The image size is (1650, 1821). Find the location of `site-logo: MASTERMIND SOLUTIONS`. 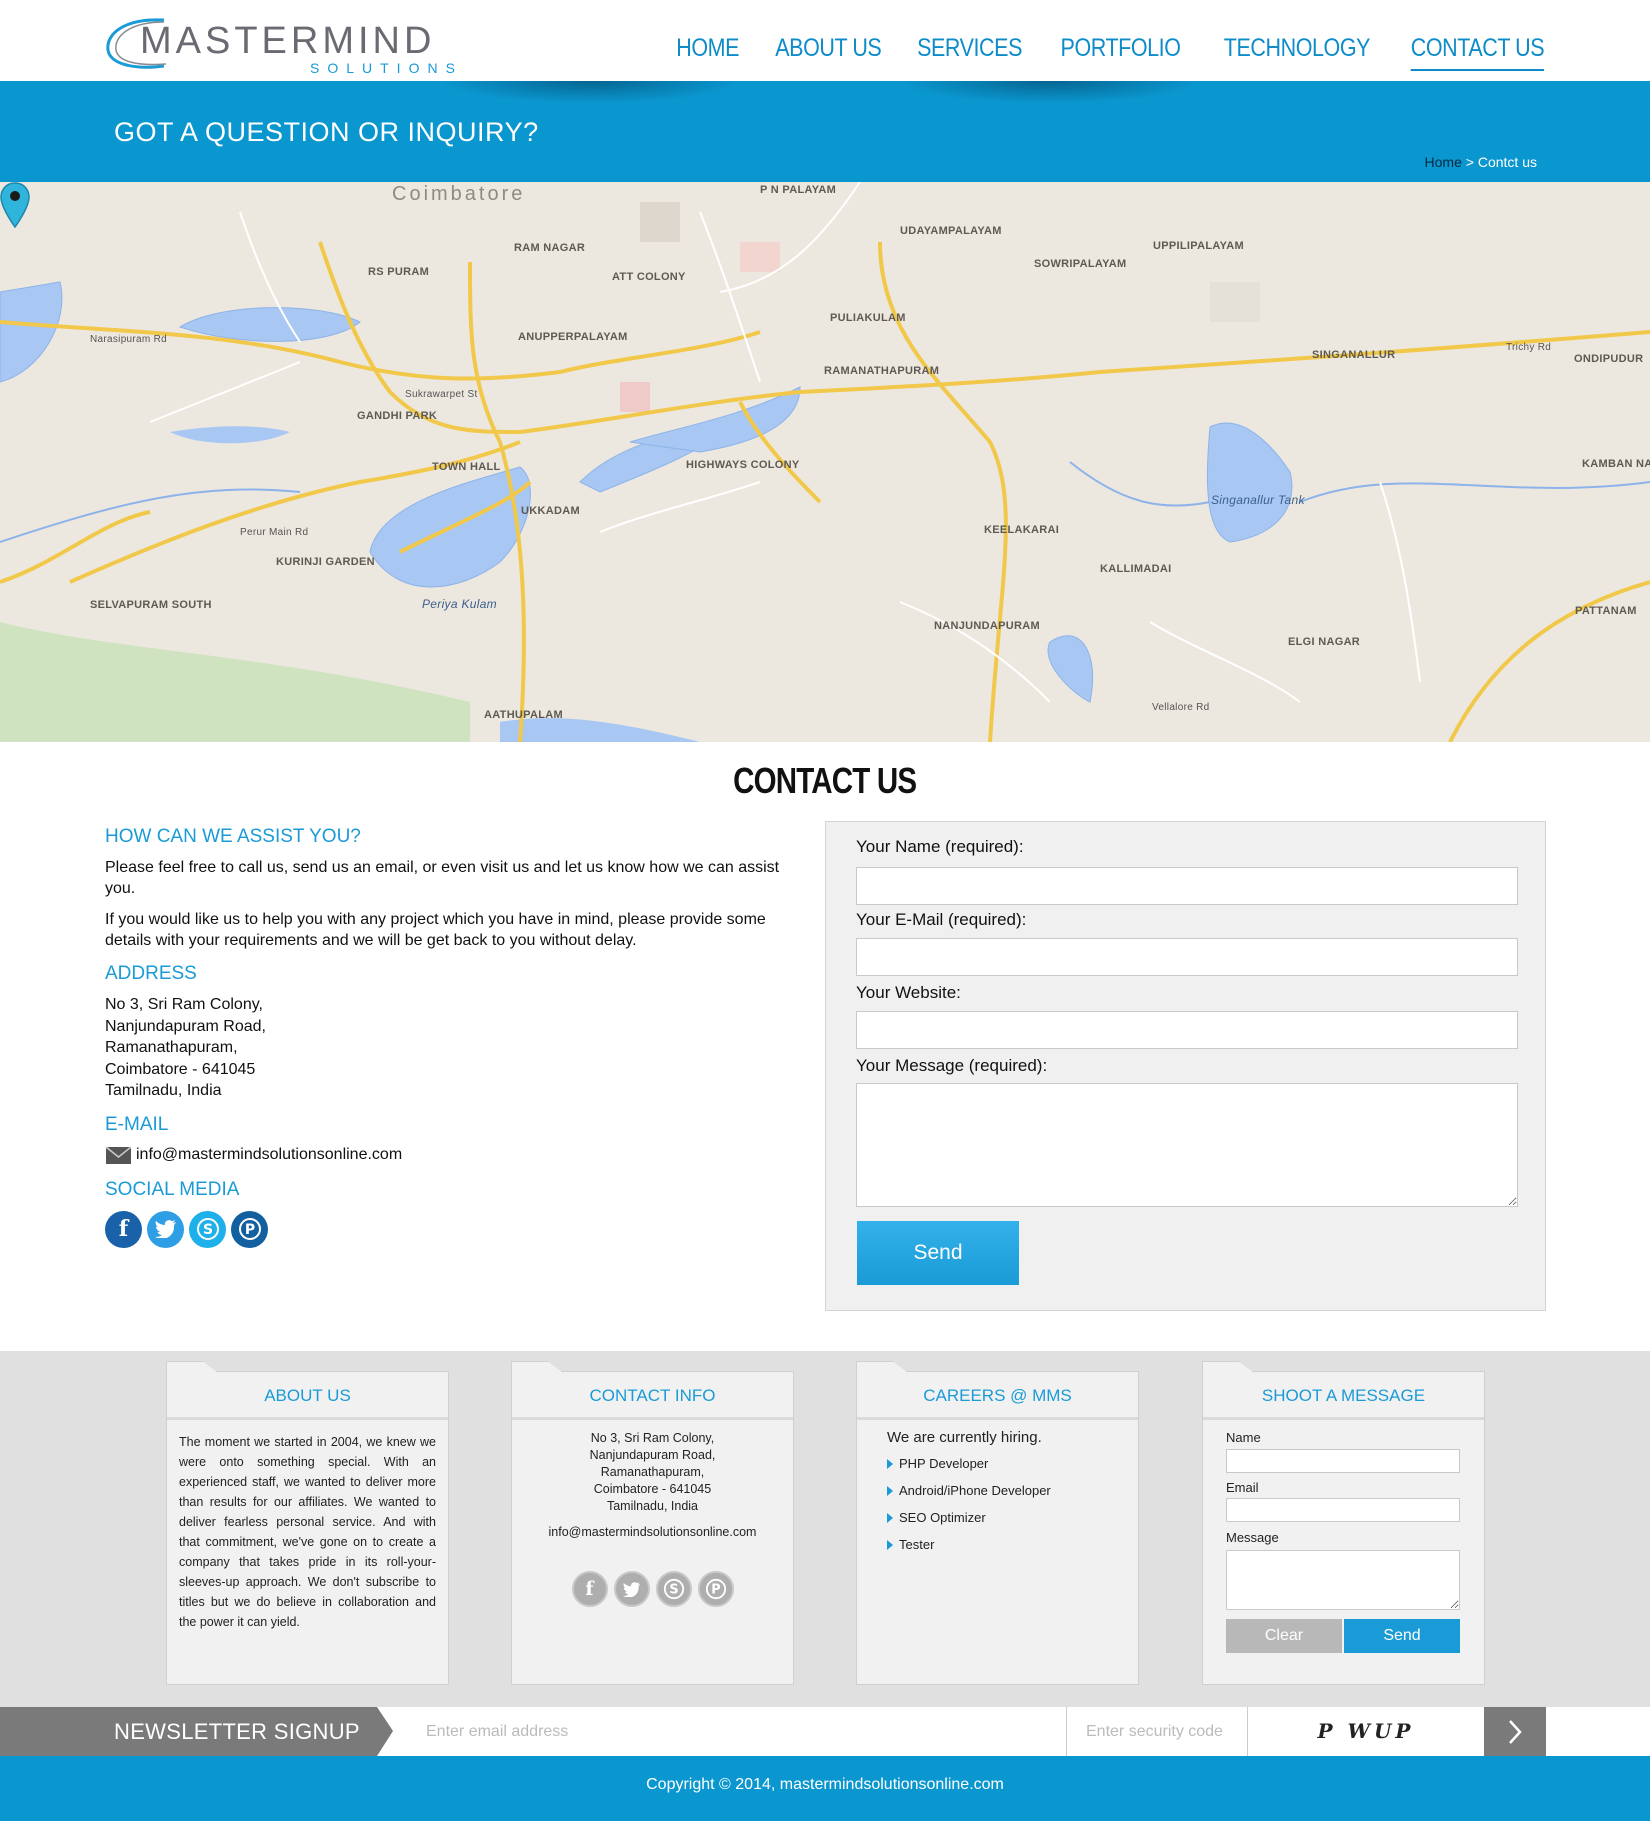

site-logo: MASTERMIND SOLUTIONS is located at coordinates (284, 43).